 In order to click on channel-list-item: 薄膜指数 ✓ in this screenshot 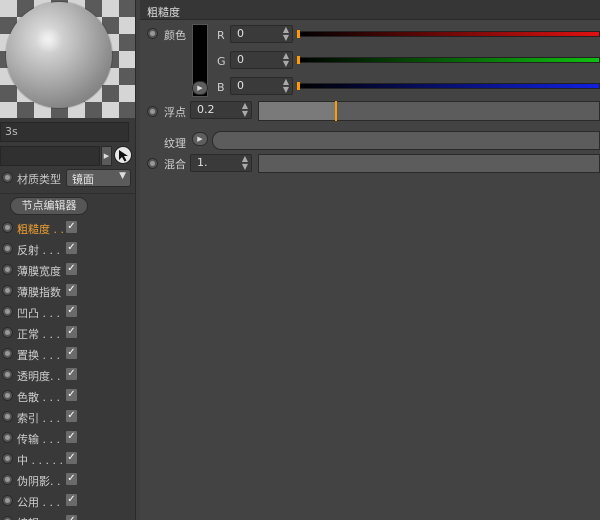, I will do `click(67, 291)`.